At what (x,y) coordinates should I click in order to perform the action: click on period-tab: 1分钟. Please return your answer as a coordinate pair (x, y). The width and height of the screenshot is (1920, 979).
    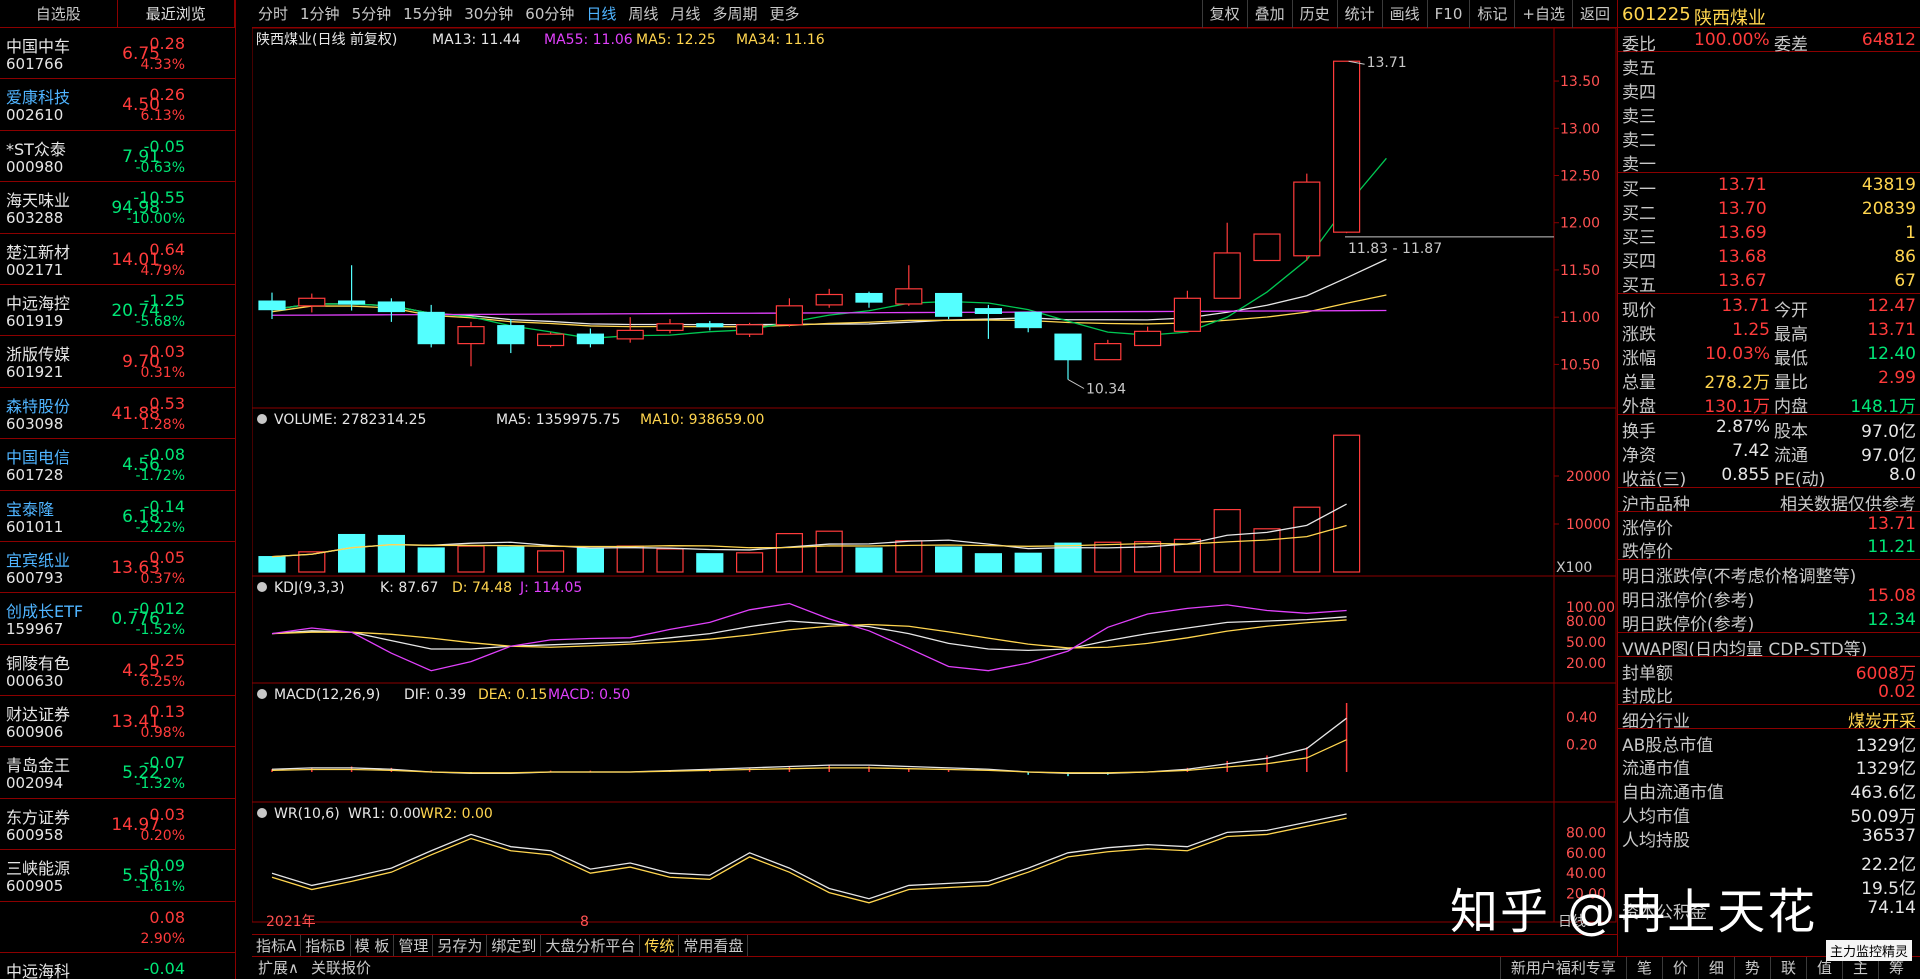
    Looking at the image, I should click on (320, 13).